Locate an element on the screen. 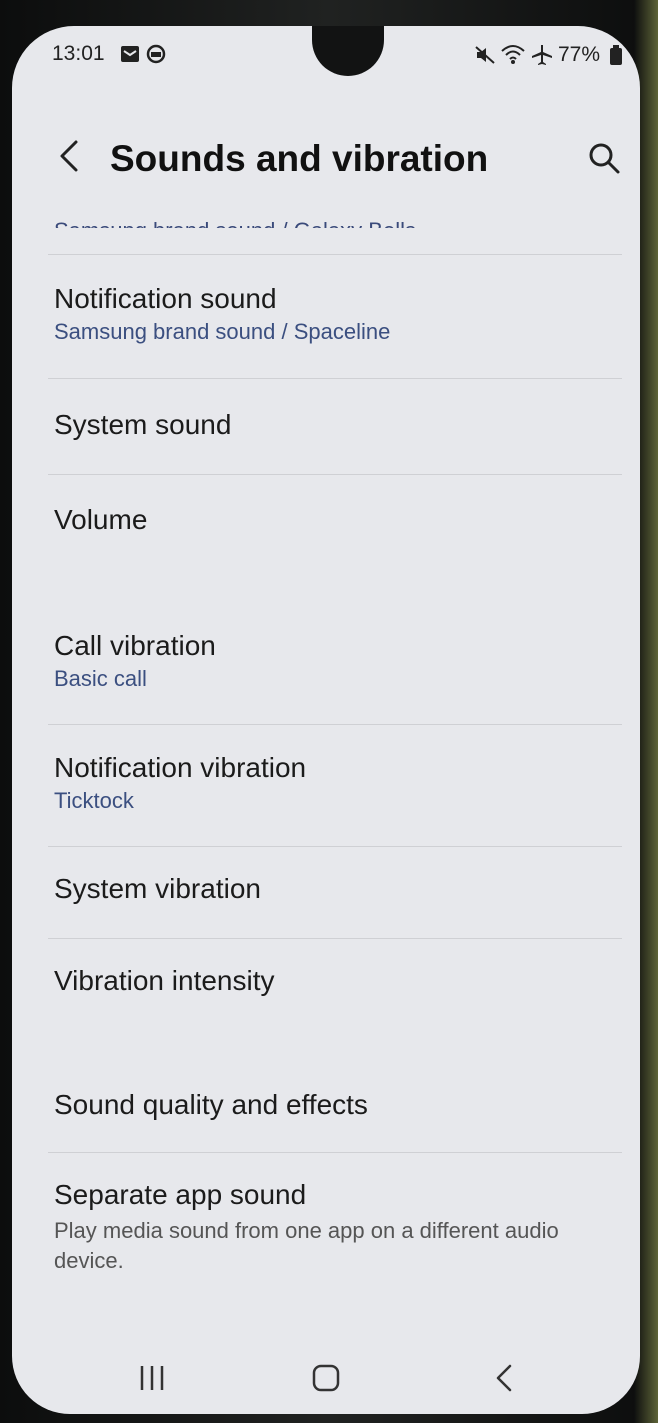 The height and width of the screenshot is (1423, 658). page-title: Sounds and vibration is located at coordinates (299, 158).